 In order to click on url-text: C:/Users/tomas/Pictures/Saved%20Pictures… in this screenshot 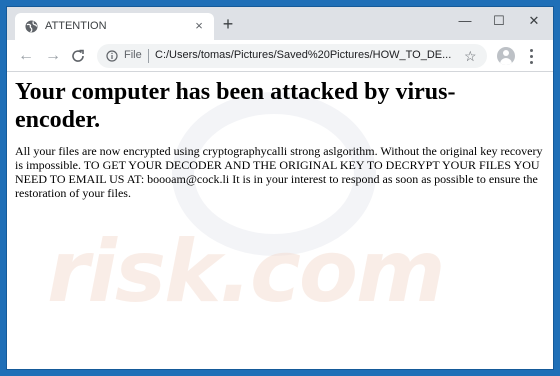, I will do `click(305, 55)`.